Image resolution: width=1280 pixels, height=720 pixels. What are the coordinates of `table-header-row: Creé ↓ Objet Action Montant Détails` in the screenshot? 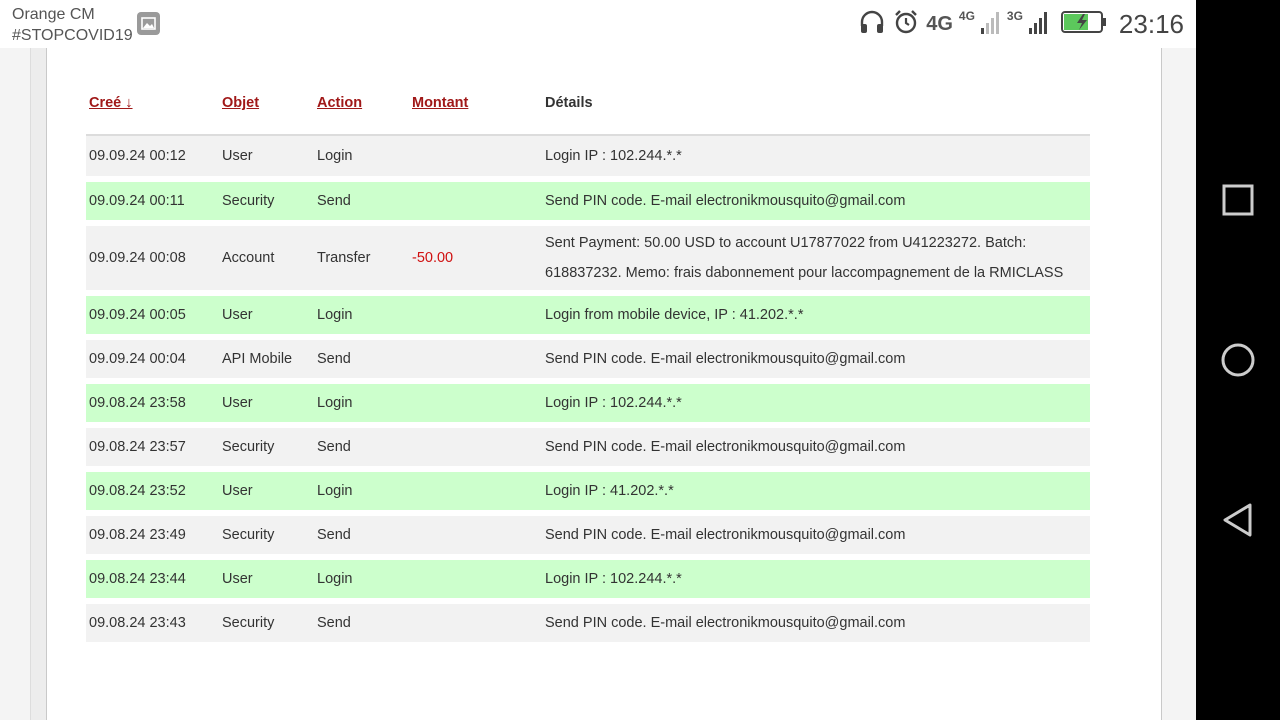 It's located at (588, 104).